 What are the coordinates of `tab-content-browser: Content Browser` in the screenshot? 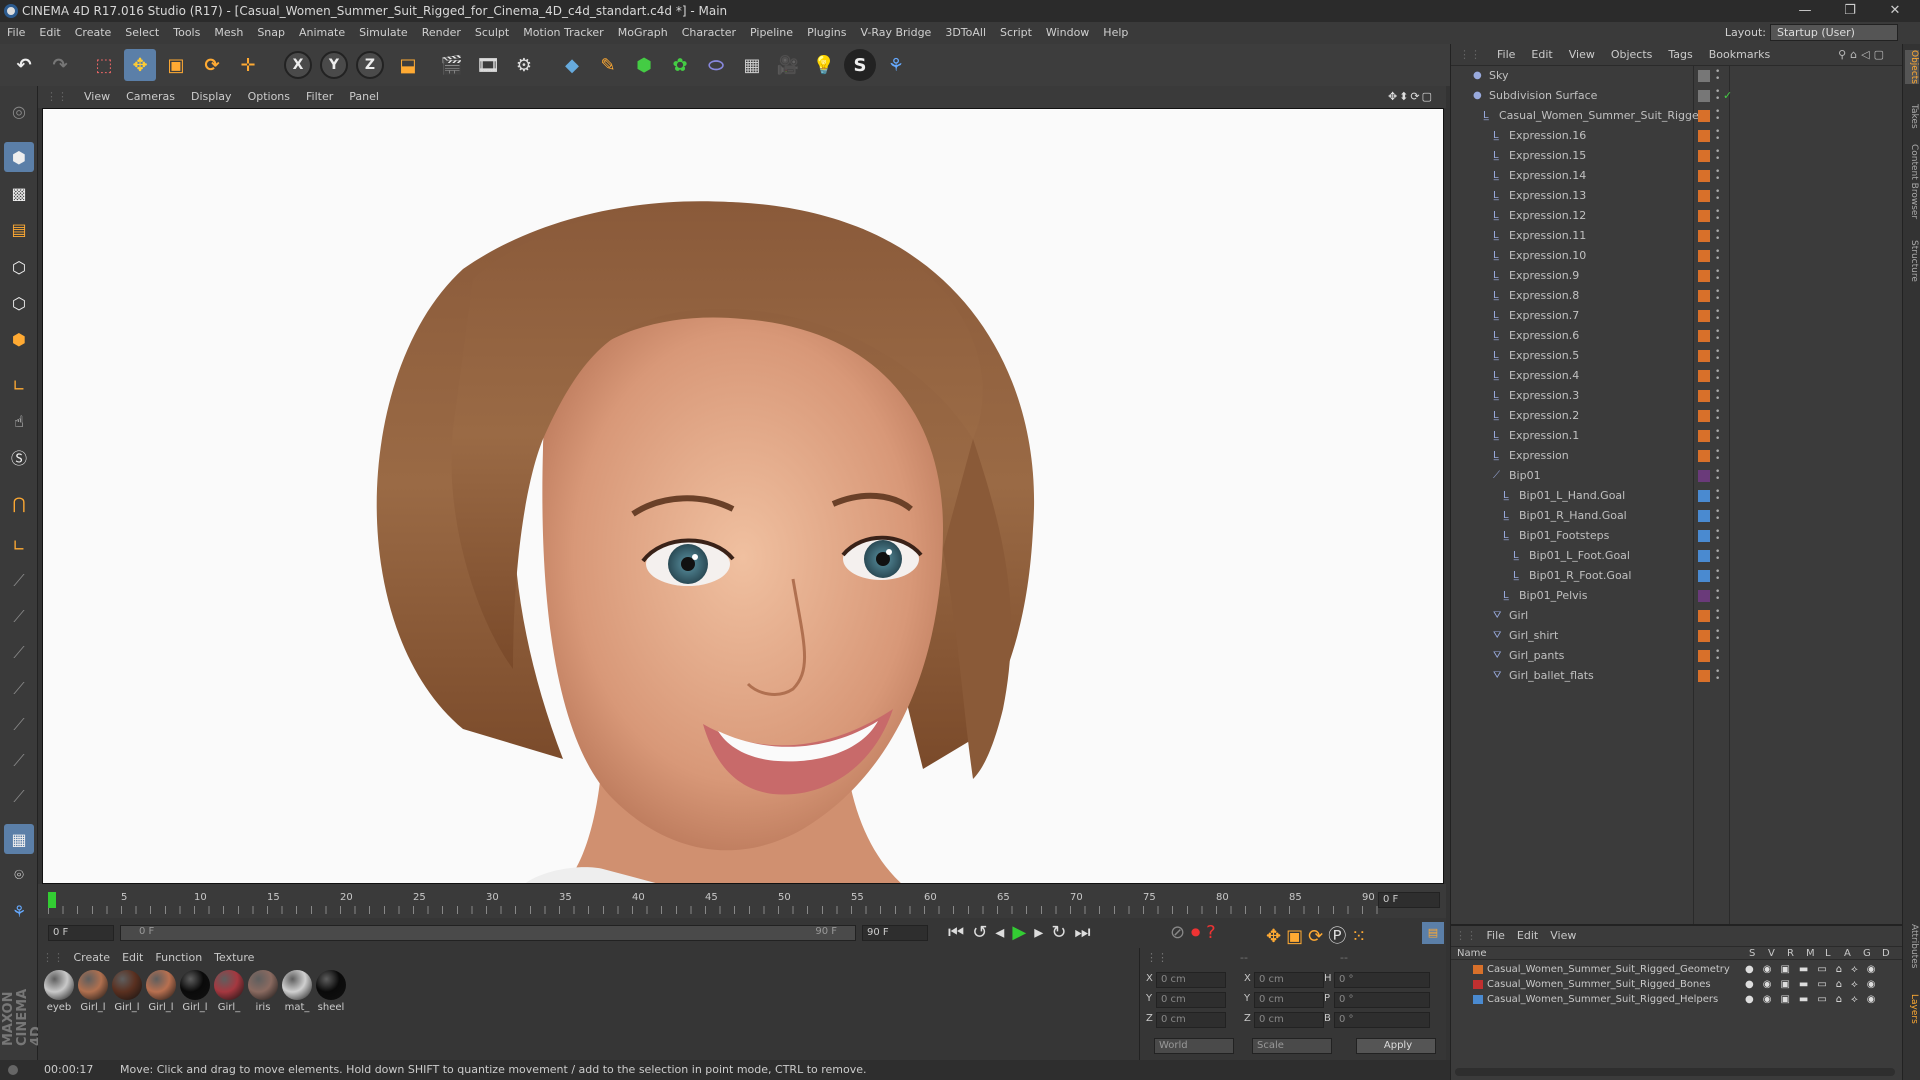 It's located at (1912, 181).